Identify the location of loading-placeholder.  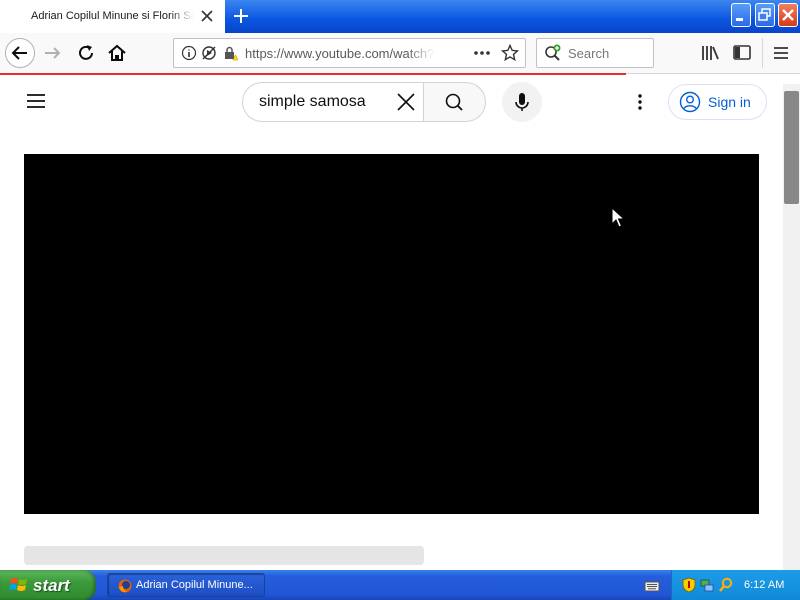
(224, 555).